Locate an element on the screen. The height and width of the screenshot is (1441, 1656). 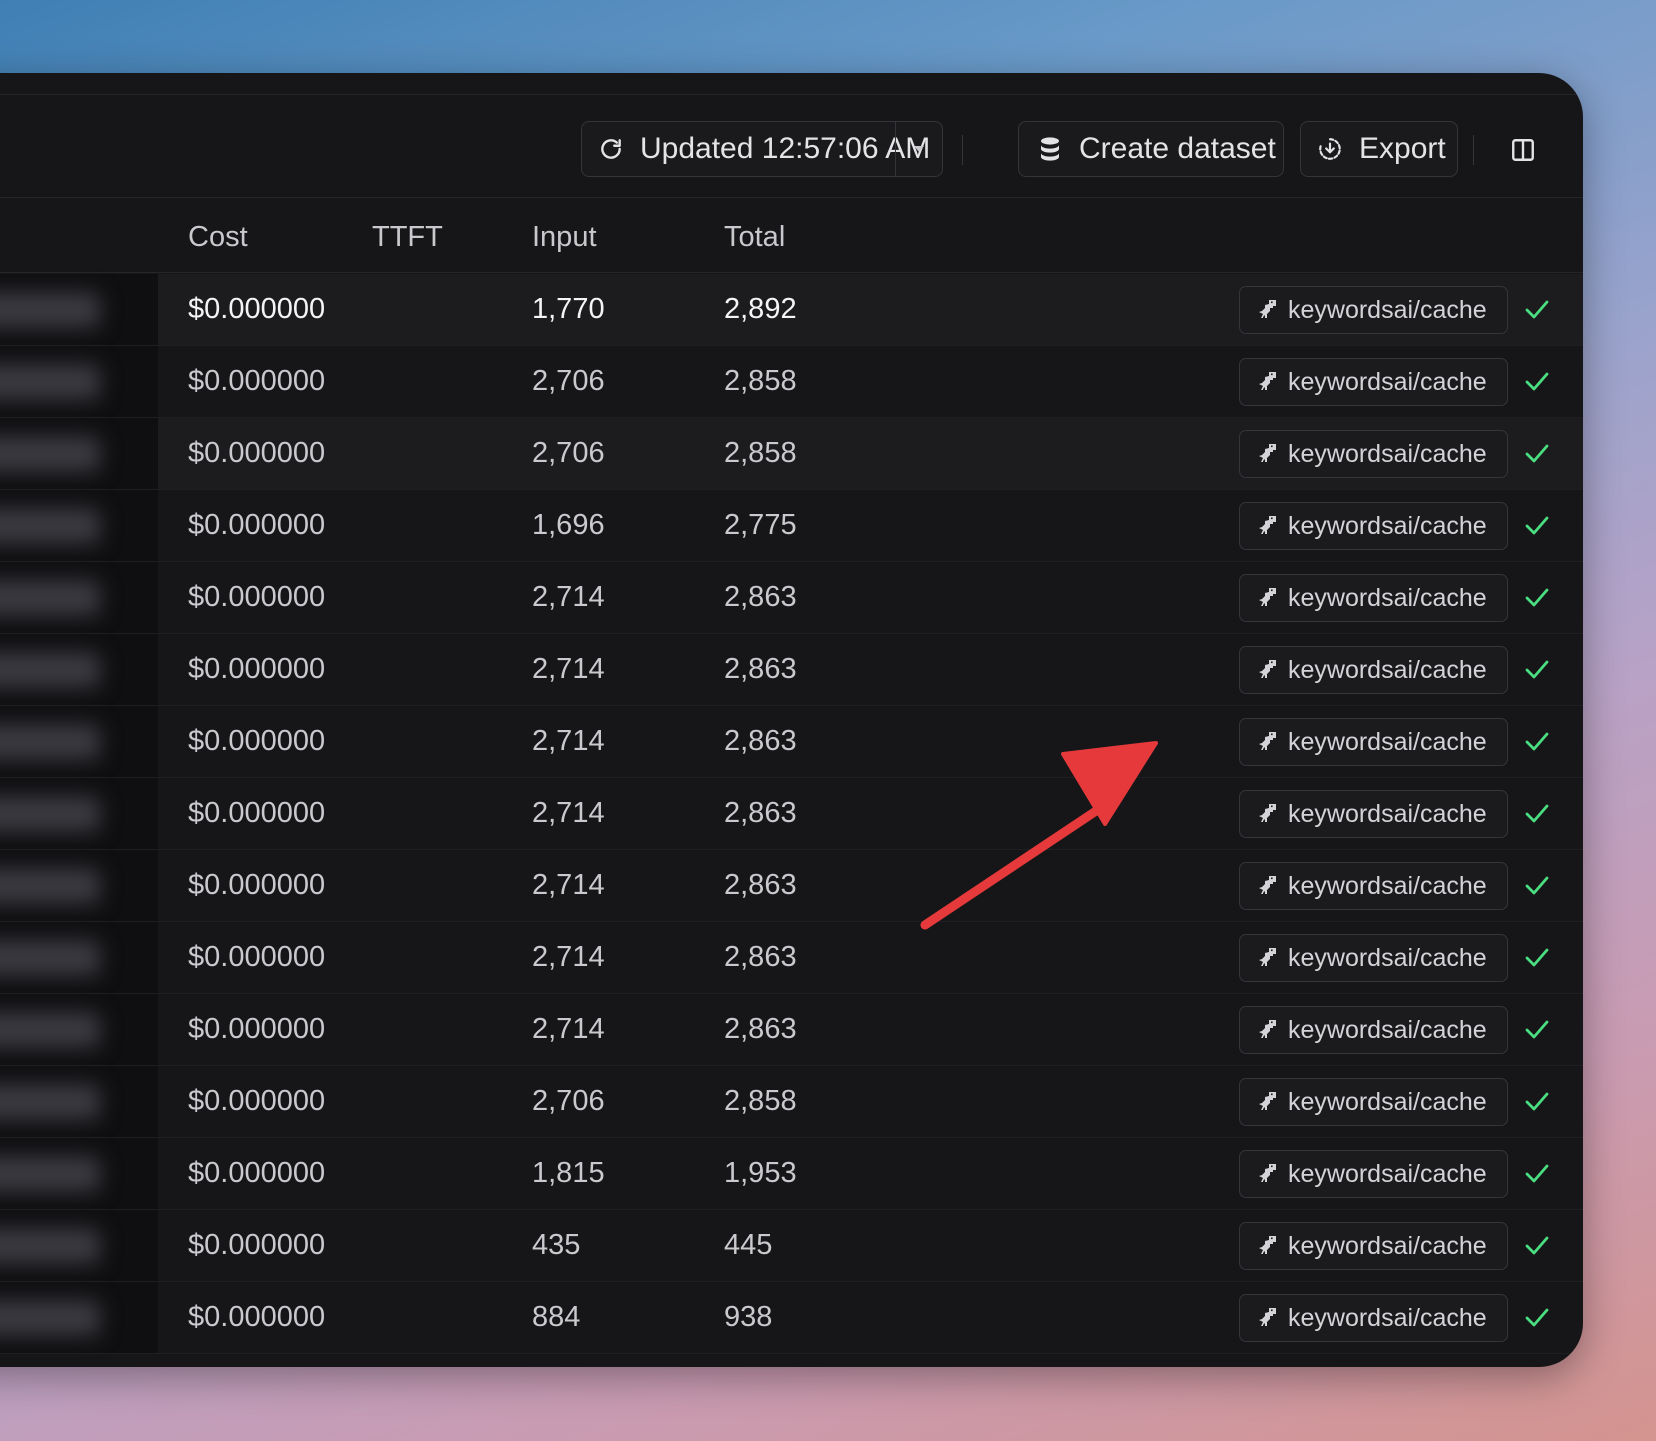
total-tokens-cell: 938 is located at coordinates (748, 1317).